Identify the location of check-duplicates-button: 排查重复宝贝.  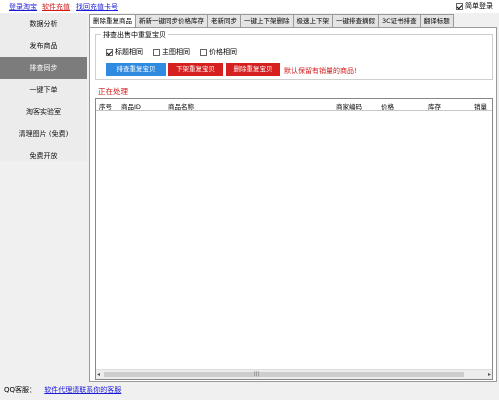
(136, 69).